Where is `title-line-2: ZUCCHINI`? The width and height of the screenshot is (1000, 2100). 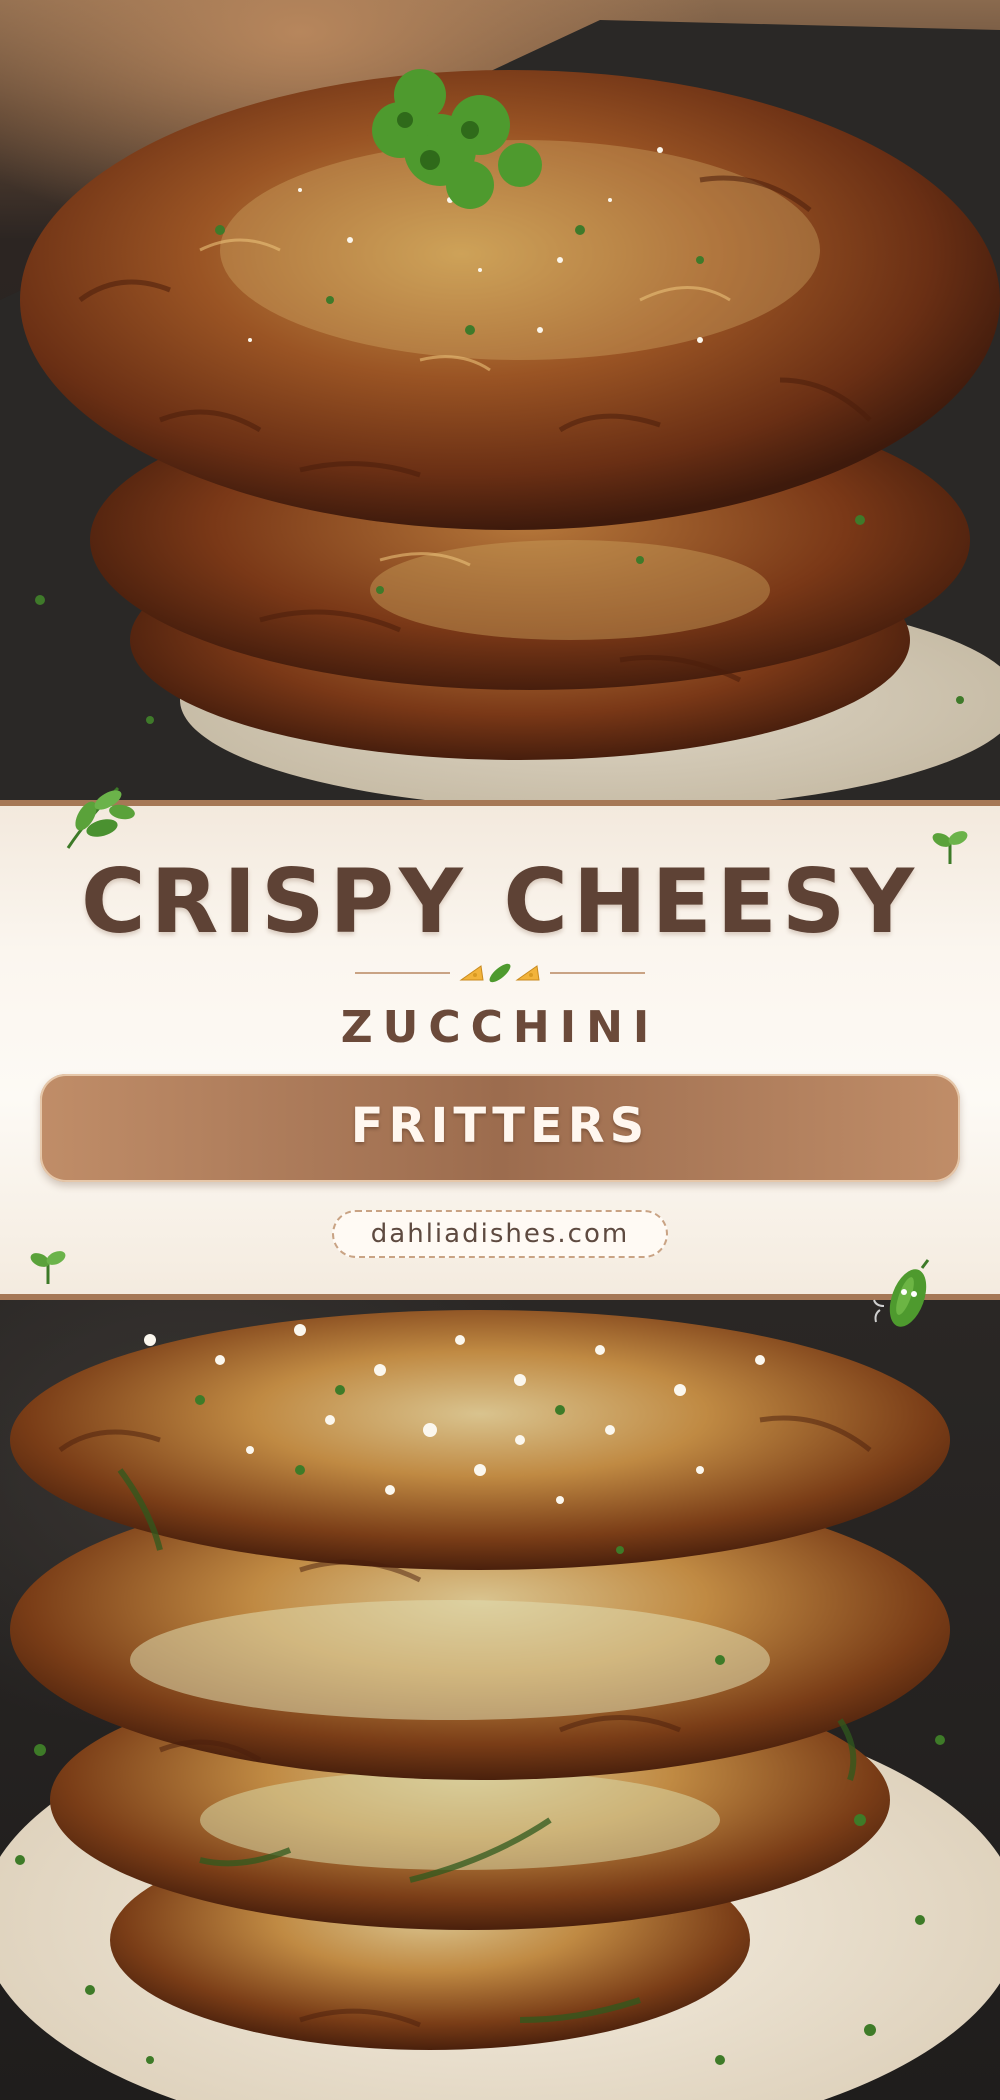 title-line-2: ZUCCHINI is located at coordinates (500, 1027).